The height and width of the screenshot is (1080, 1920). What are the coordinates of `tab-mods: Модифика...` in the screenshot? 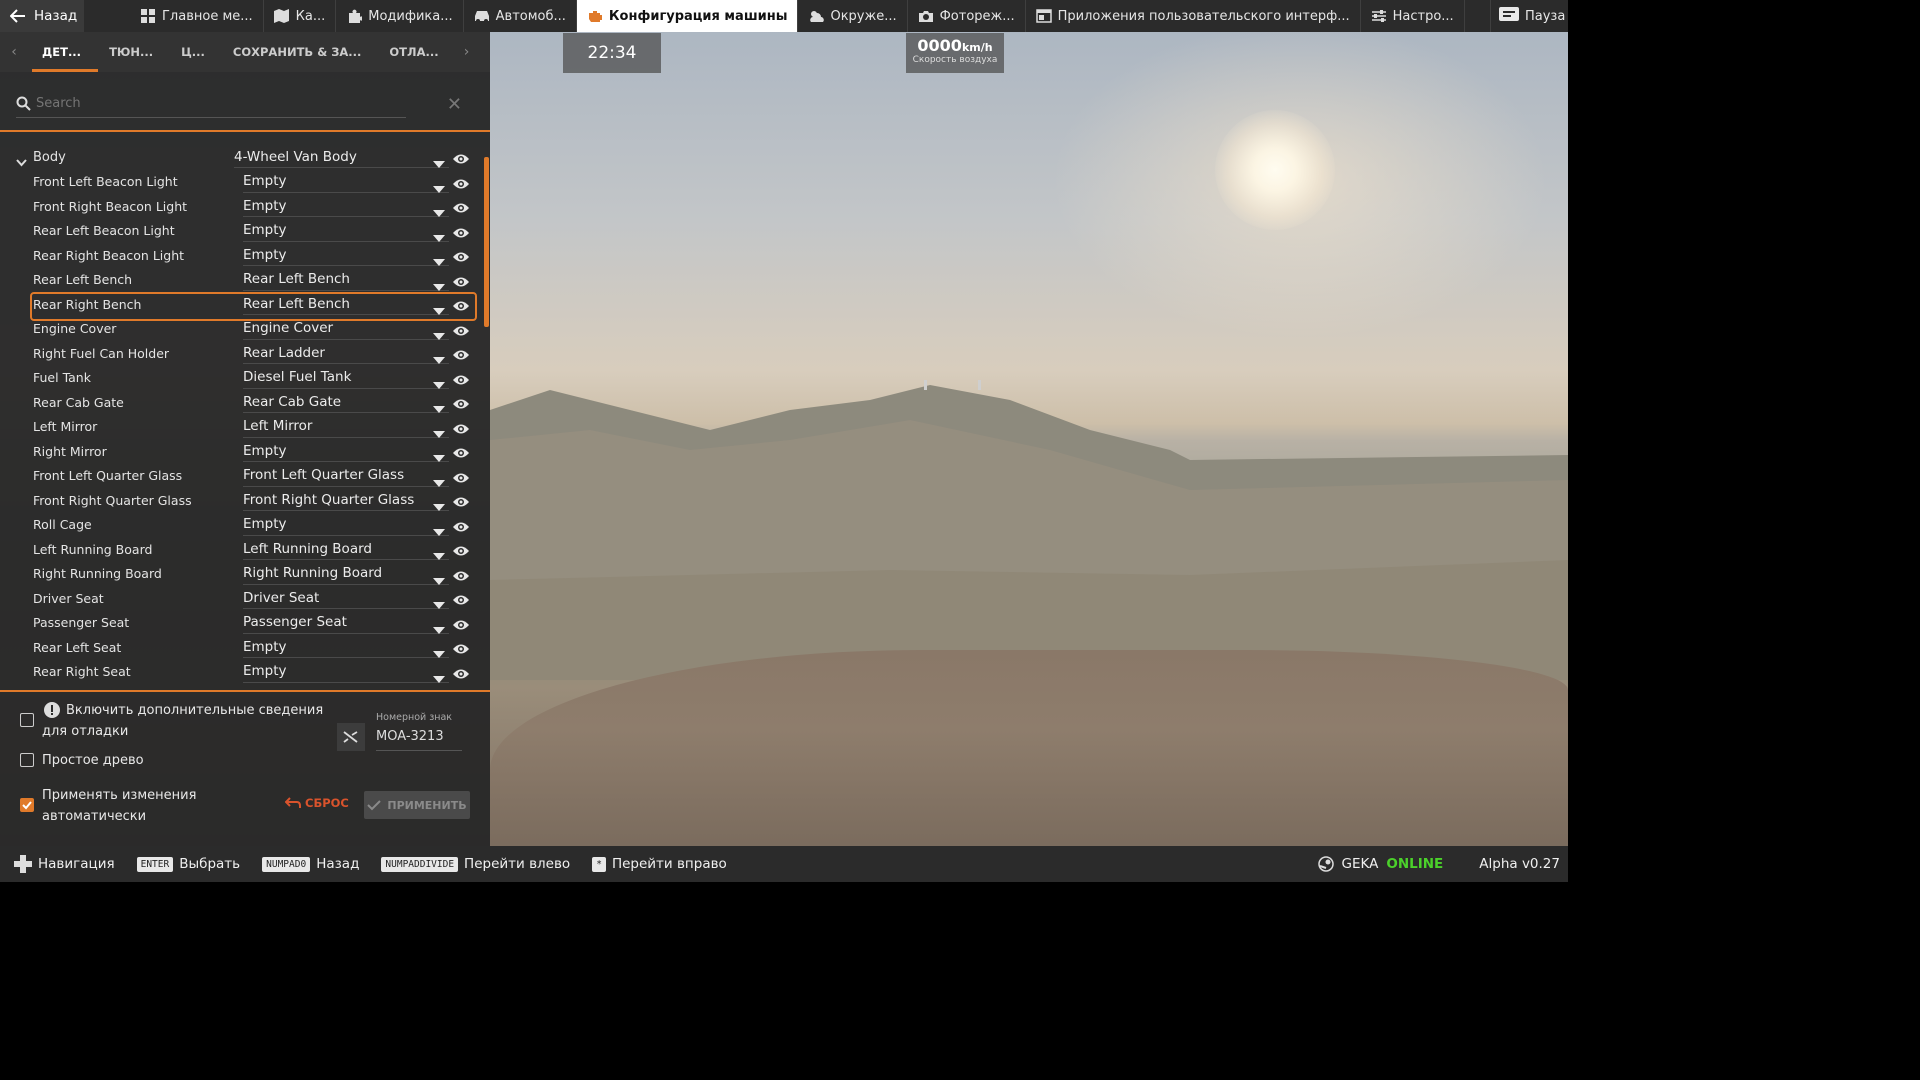 It's located at (400, 16).